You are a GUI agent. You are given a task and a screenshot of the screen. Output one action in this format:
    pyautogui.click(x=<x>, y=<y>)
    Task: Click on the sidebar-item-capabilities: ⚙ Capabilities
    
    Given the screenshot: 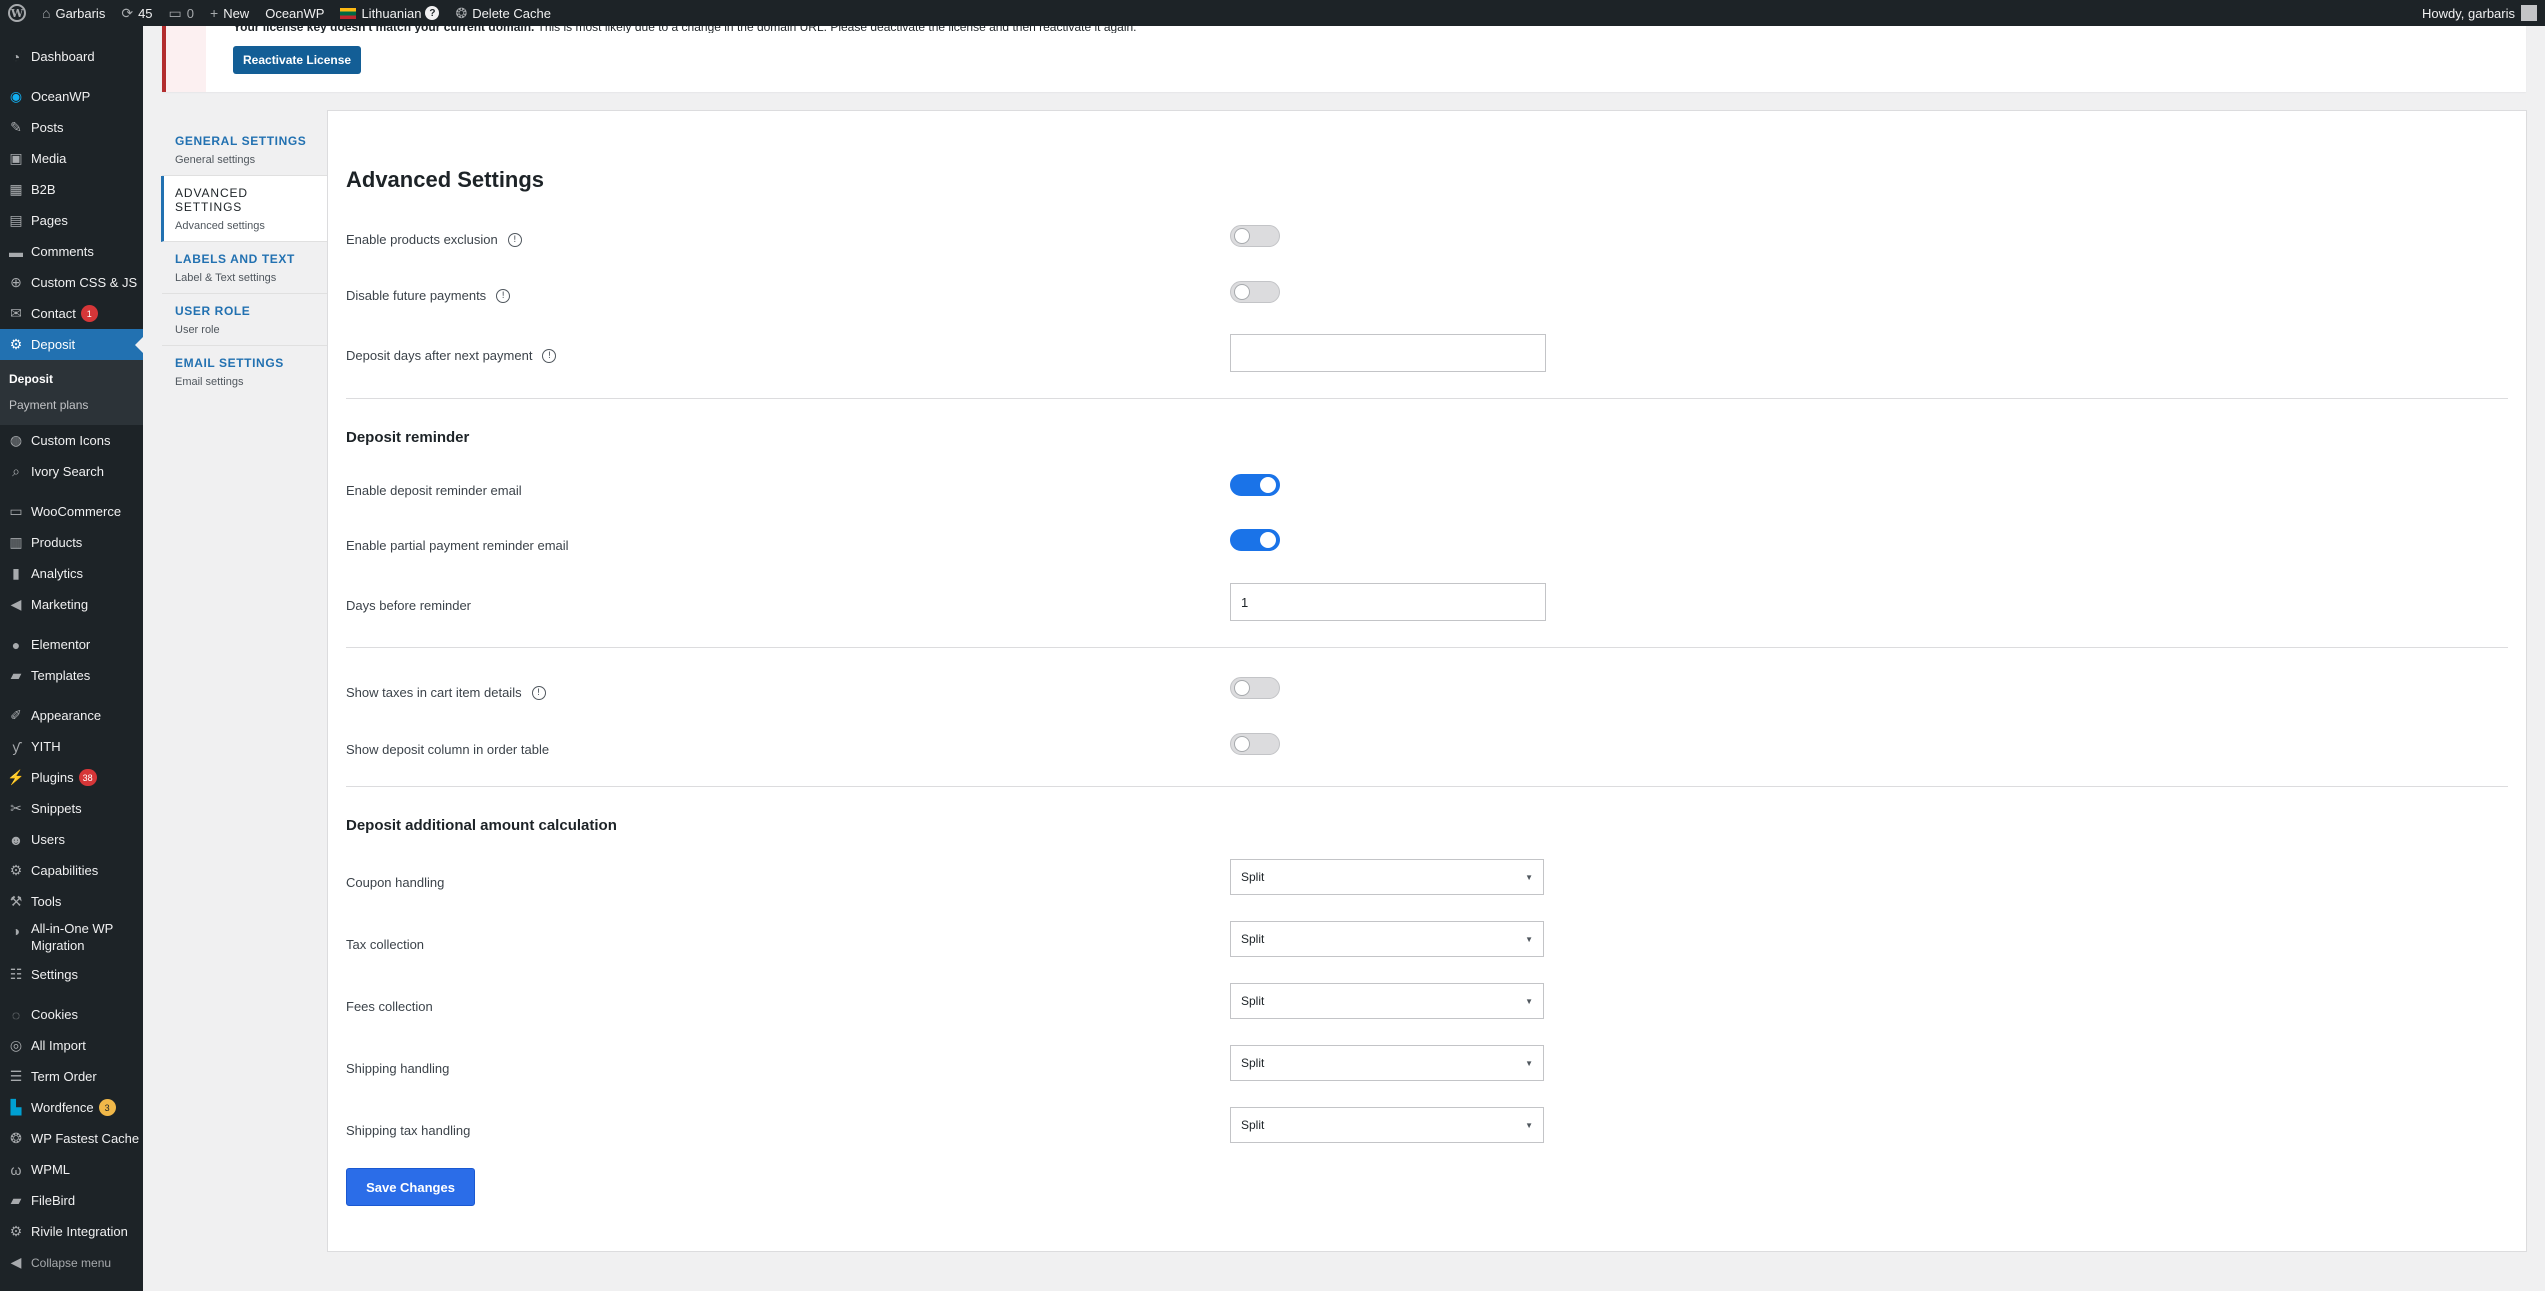 What is the action you would take?
    pyautogui.click(x=71, y=870)
    